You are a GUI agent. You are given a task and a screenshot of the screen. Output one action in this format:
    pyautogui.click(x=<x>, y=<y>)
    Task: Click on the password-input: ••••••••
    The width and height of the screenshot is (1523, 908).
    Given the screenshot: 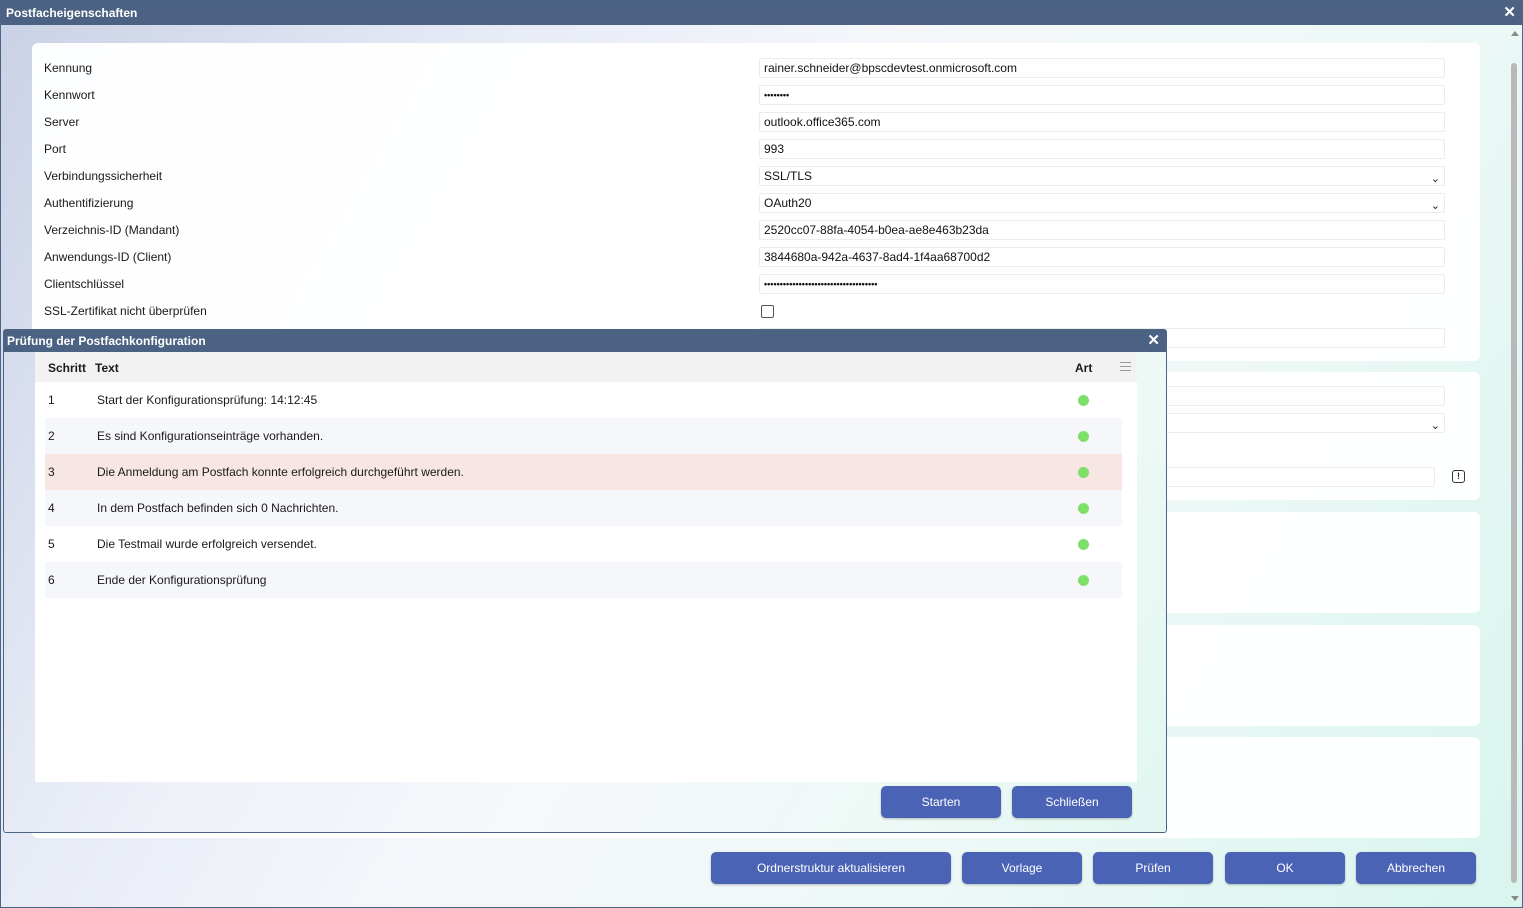 What is the action you would take?
    pyautogui.click(x=1102, y=95)
    